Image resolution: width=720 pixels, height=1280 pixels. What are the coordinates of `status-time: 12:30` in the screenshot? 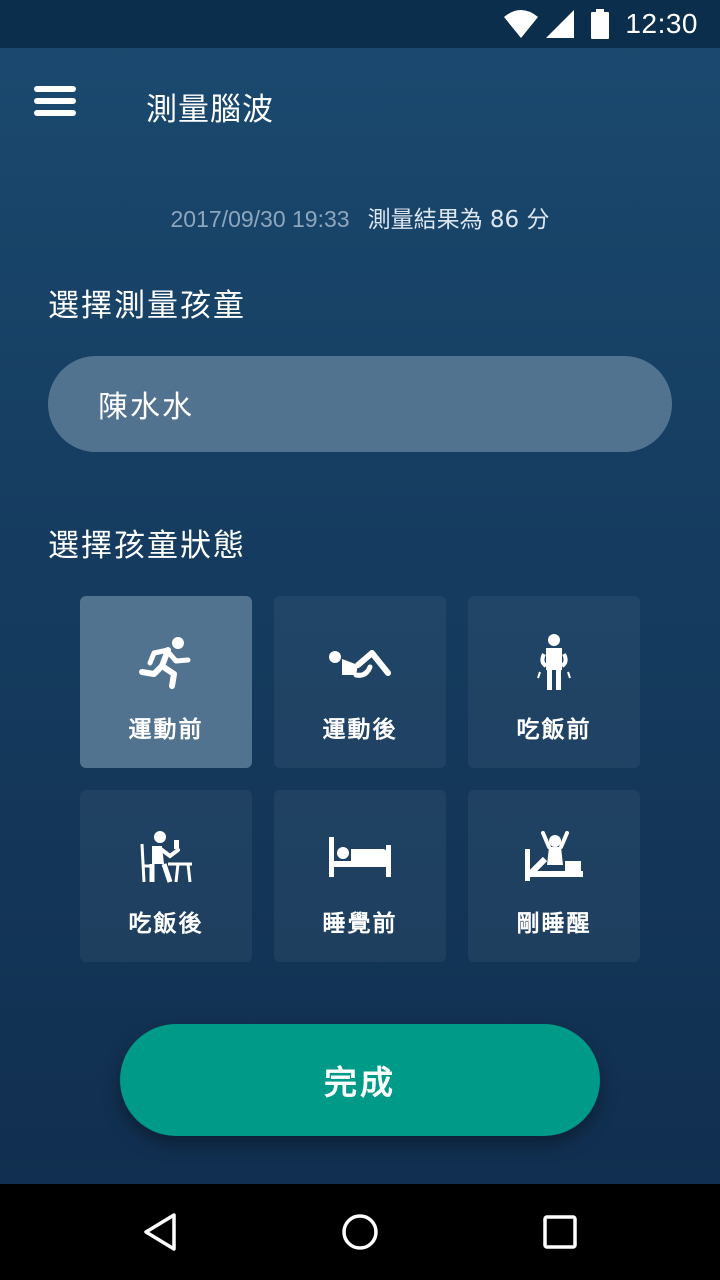 It's located at (661, 23).